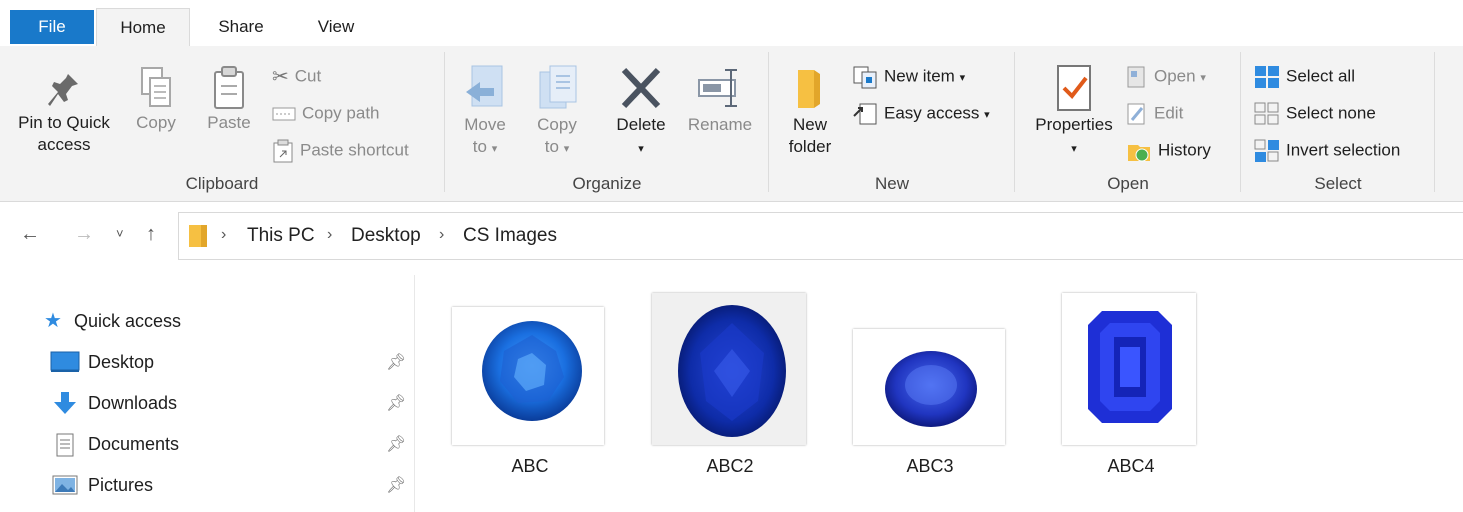 The height and width of the screenshot is (512, 1463). I want to click on paste-shortcut-label: Paste shortcut, so click(354, 150).